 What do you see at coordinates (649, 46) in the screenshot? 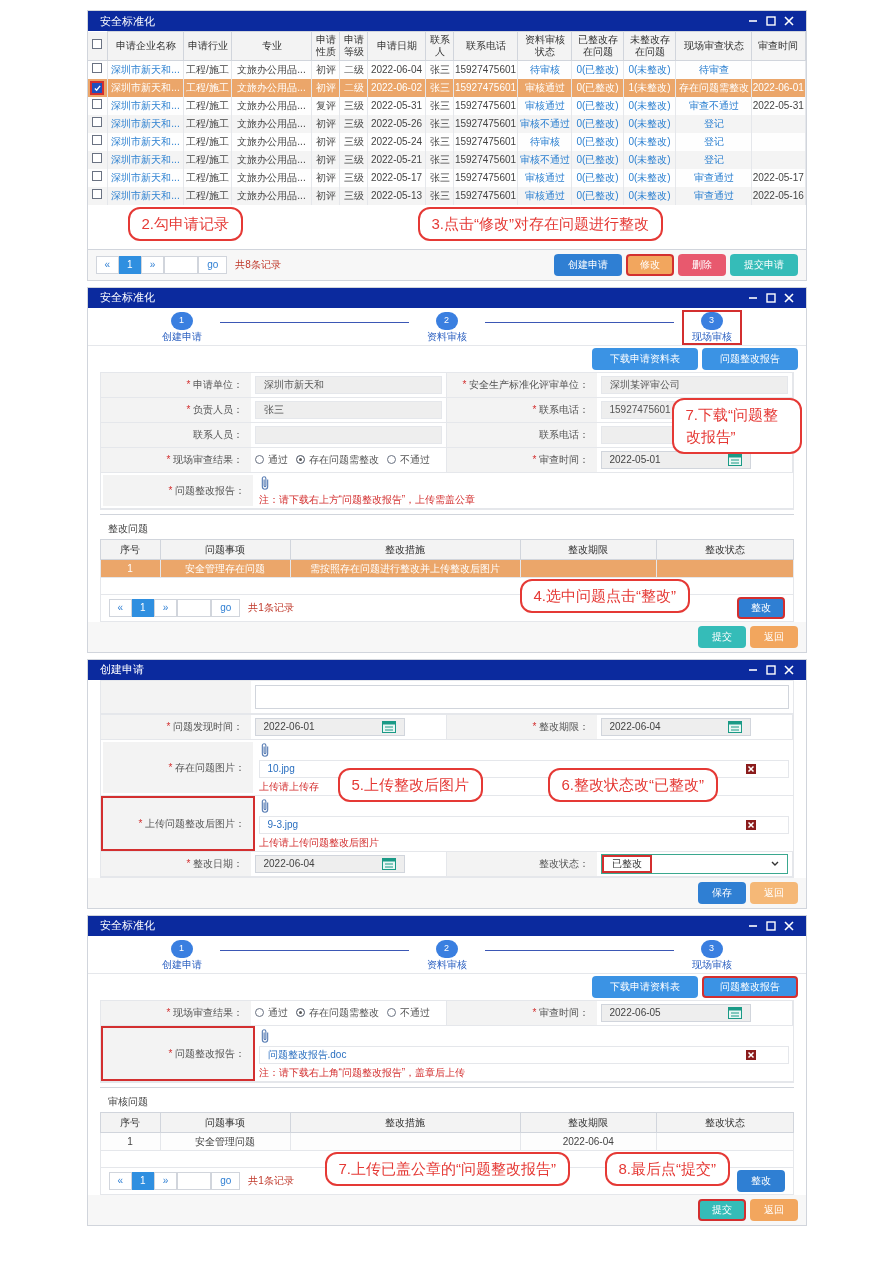
I see `column-header: 未整改存在问题` at bounding box center [649, 46].